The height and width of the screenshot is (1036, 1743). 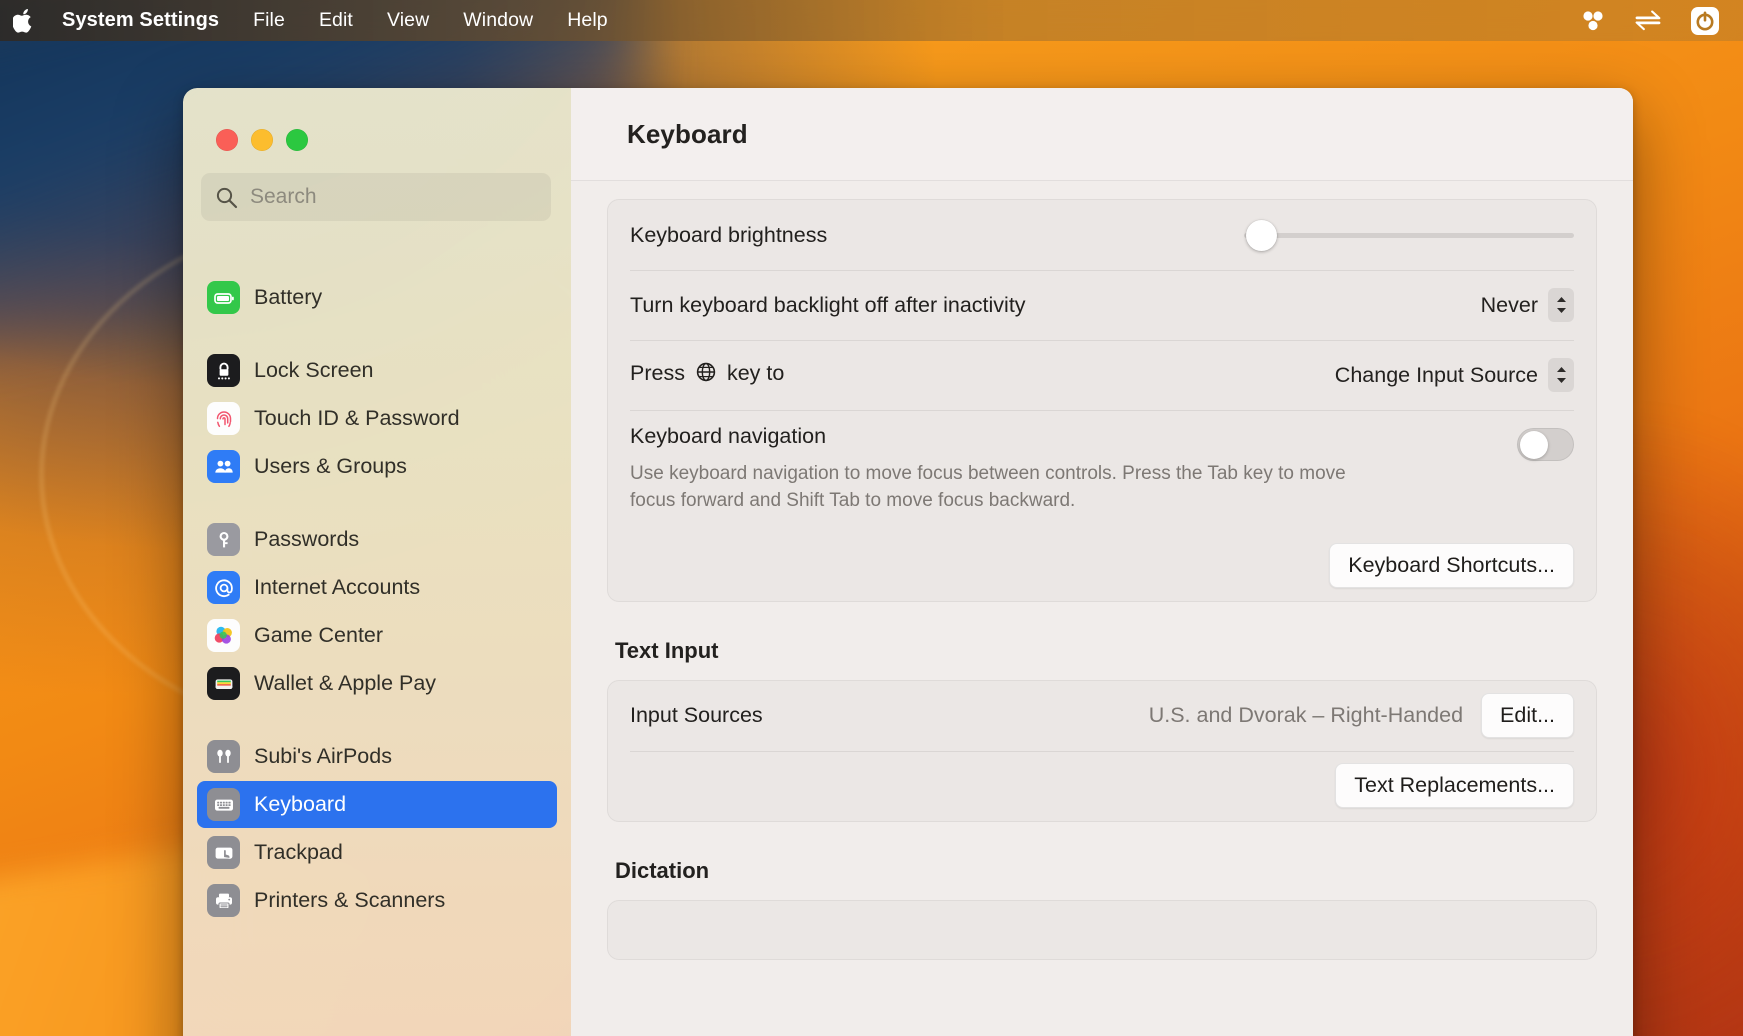 What do you see at coordinates (1102, 375) in the screenshot?
I see `row-globe-key: Press key to Change Input Source` at bounding box center [1102, 375].